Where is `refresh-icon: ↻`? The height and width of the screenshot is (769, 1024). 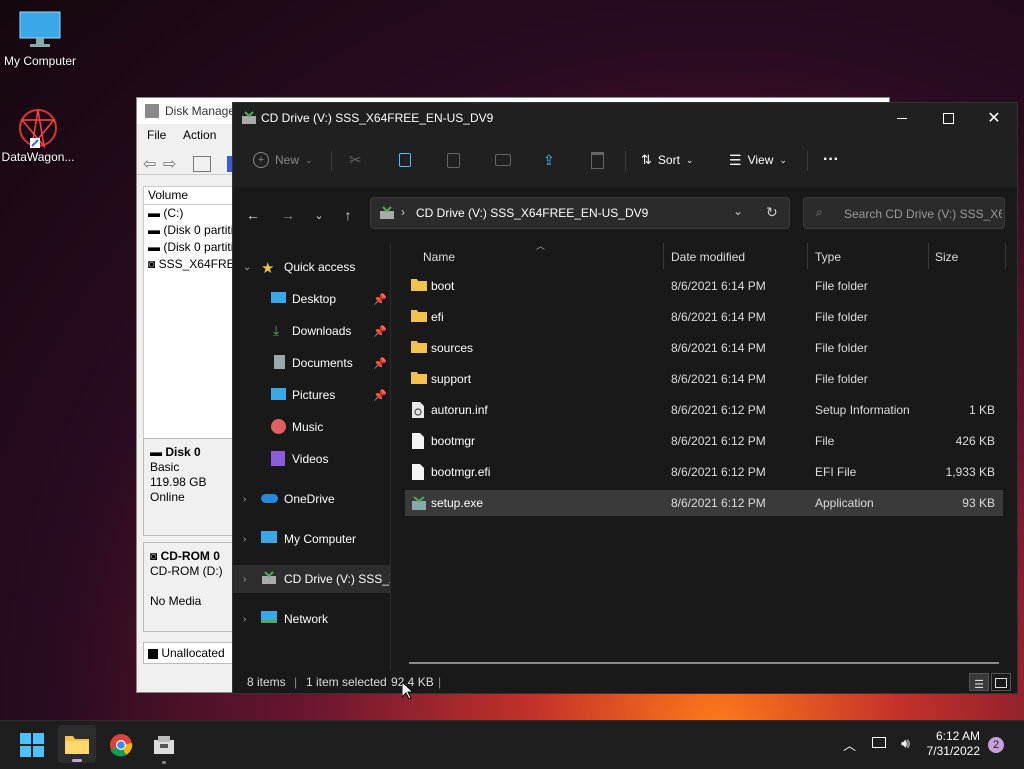
refresh-icon: ↻ is located at coordinates (772, 212).